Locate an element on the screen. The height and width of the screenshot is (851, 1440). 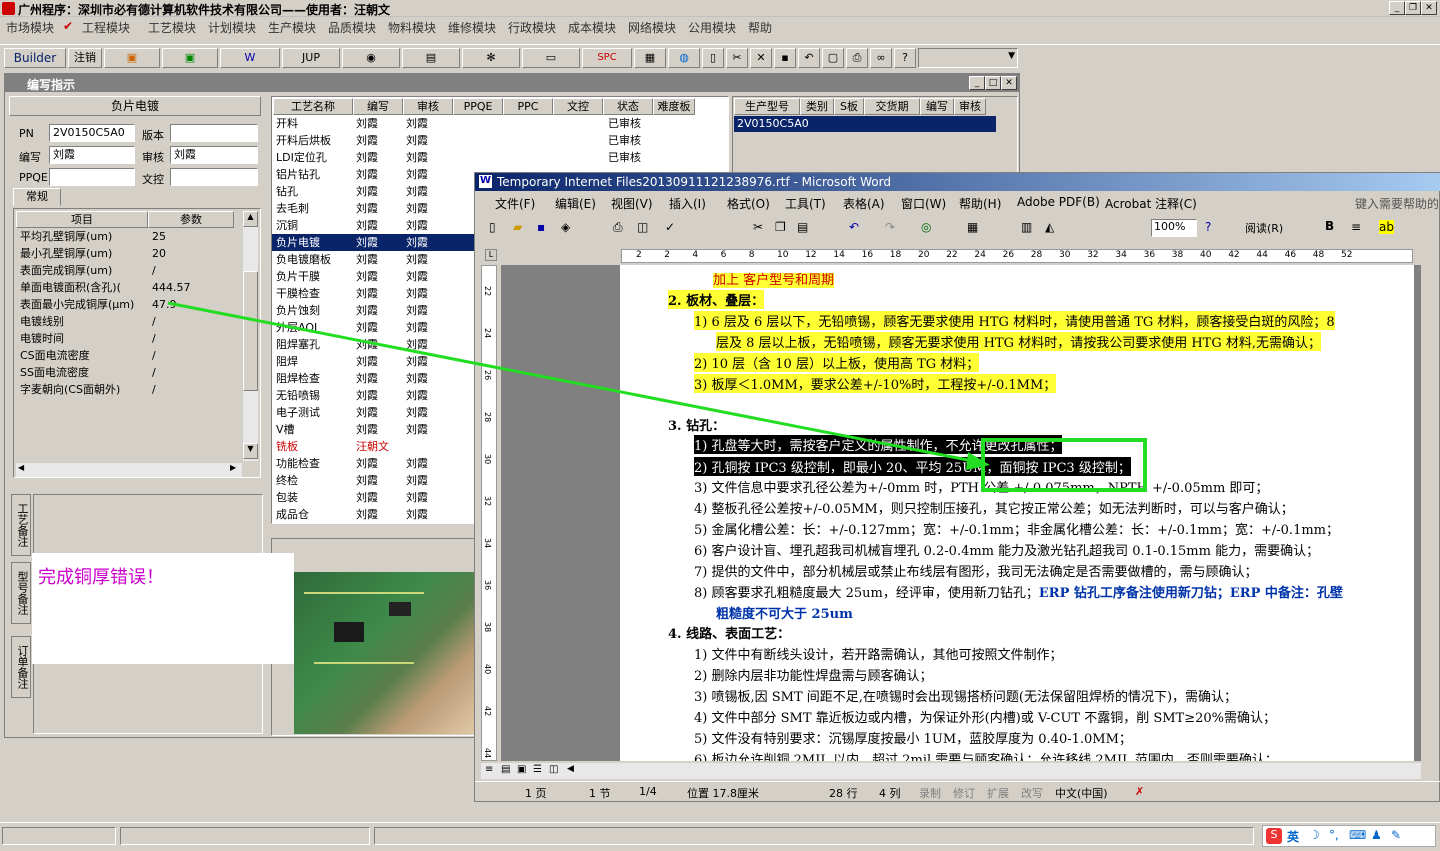
annotation-arrow-line is located at coordinates (573, 382).